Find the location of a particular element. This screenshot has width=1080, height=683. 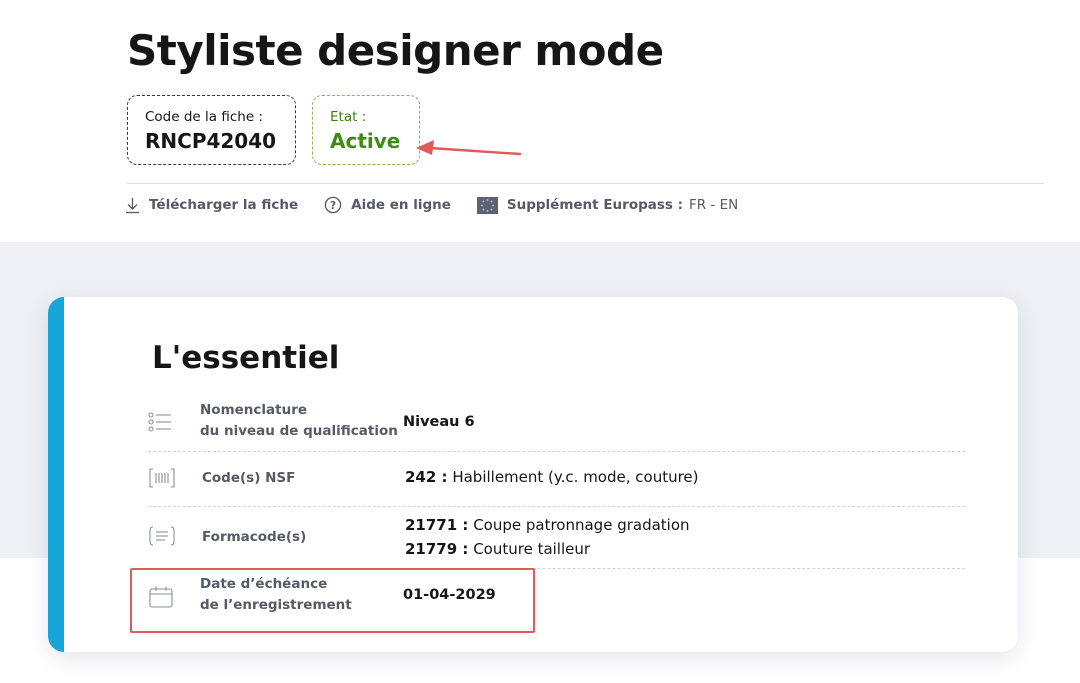

formacode-code-1: 21771 : is located at coordinates (437, 525).